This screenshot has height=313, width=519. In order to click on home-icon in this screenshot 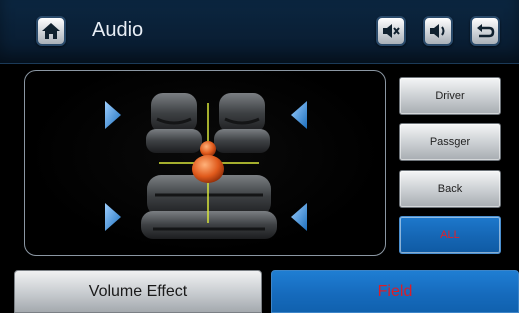, I will do `click(51, 31)`.